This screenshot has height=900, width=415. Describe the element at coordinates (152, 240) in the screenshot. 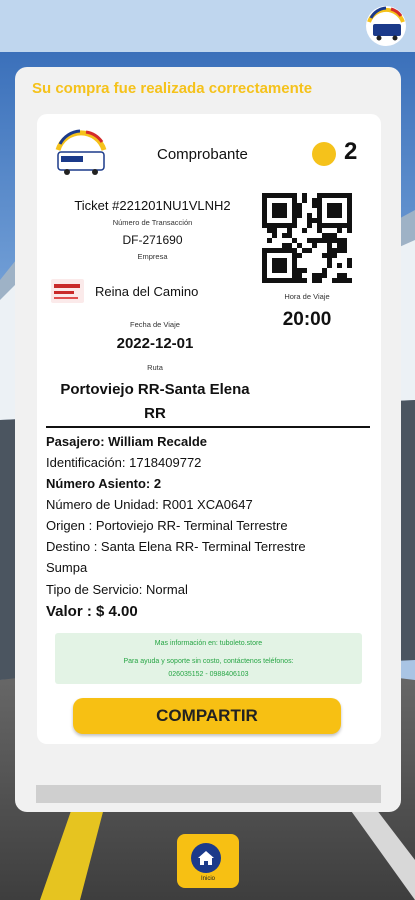

I see `transaction-value: DF-271690` at that location.